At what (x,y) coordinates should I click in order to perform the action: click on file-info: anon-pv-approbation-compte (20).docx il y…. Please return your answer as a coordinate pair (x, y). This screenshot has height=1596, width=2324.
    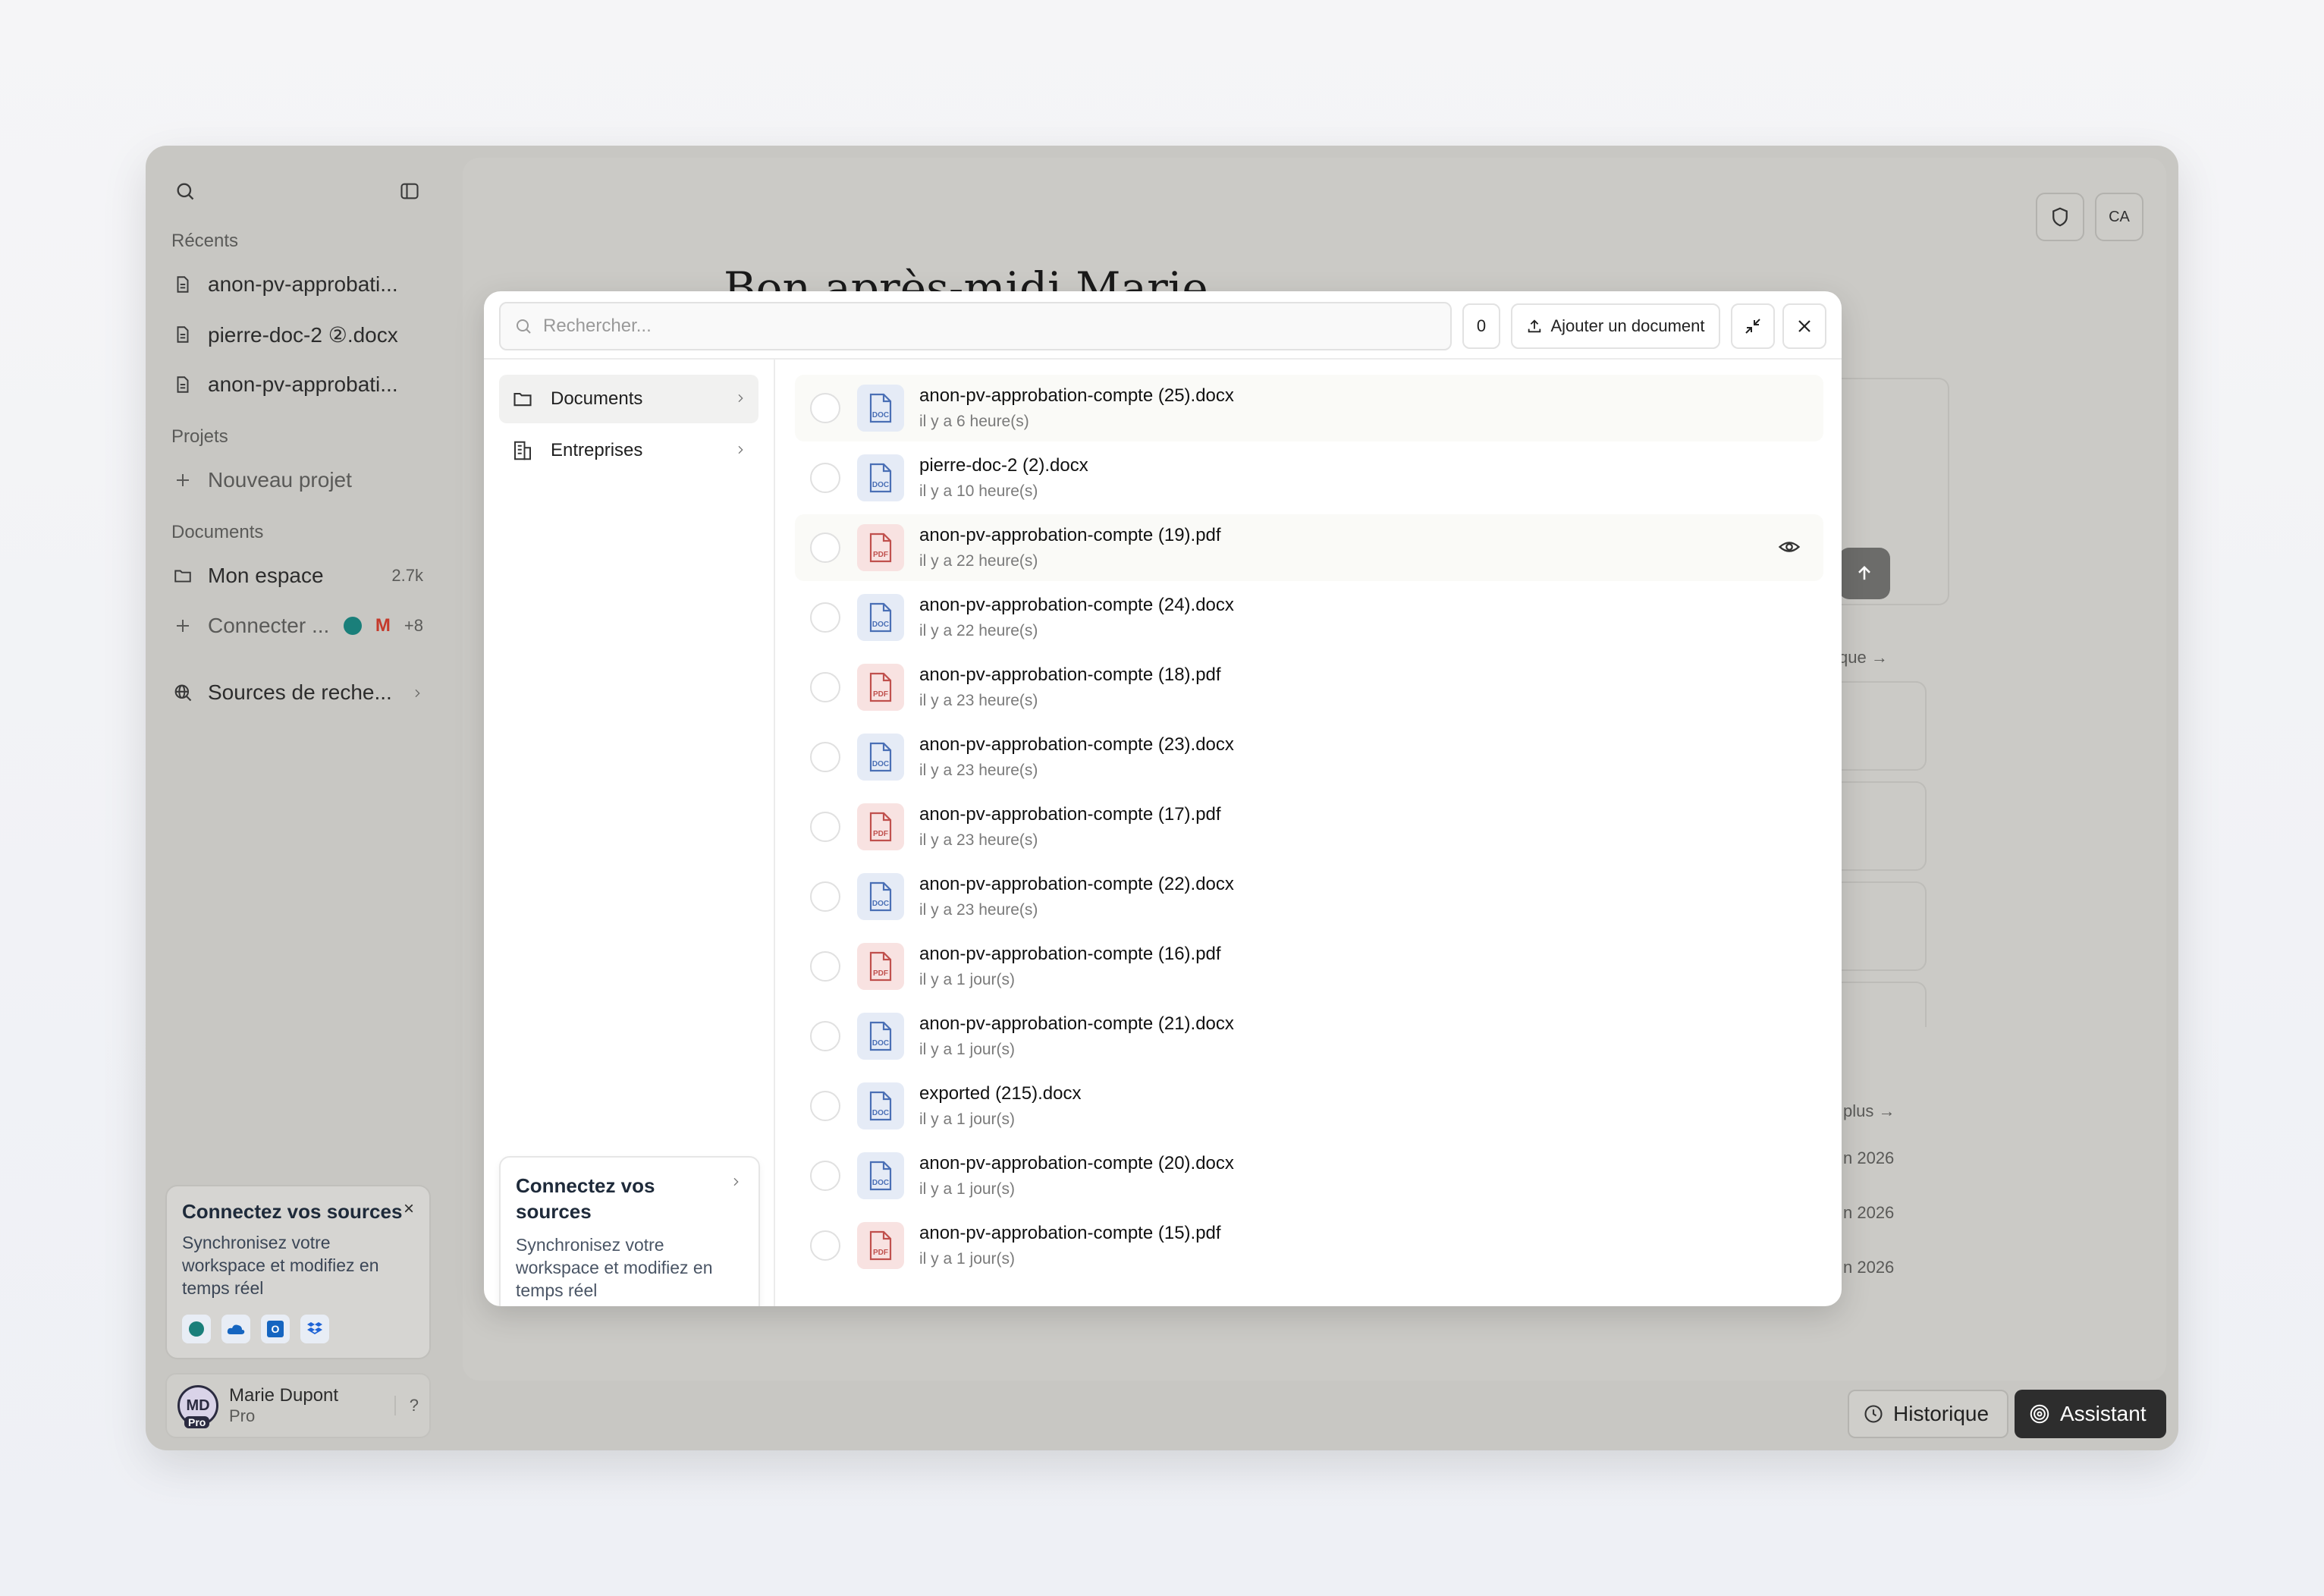
    Looking at the image, I should click on (1076, 1176).